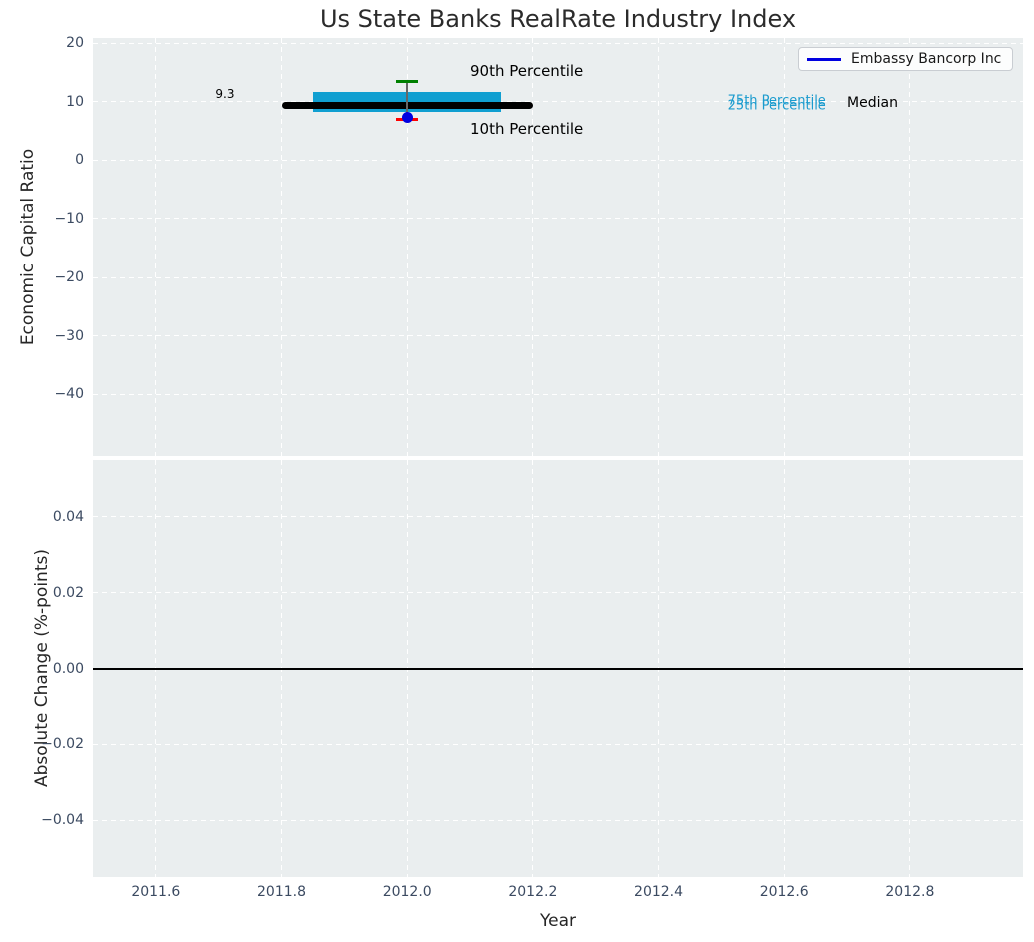  What do you see at coordinates (910, 892) in the screenshot?
I see `x-tick-label: 2012.8` at bounding box center [910, 892].